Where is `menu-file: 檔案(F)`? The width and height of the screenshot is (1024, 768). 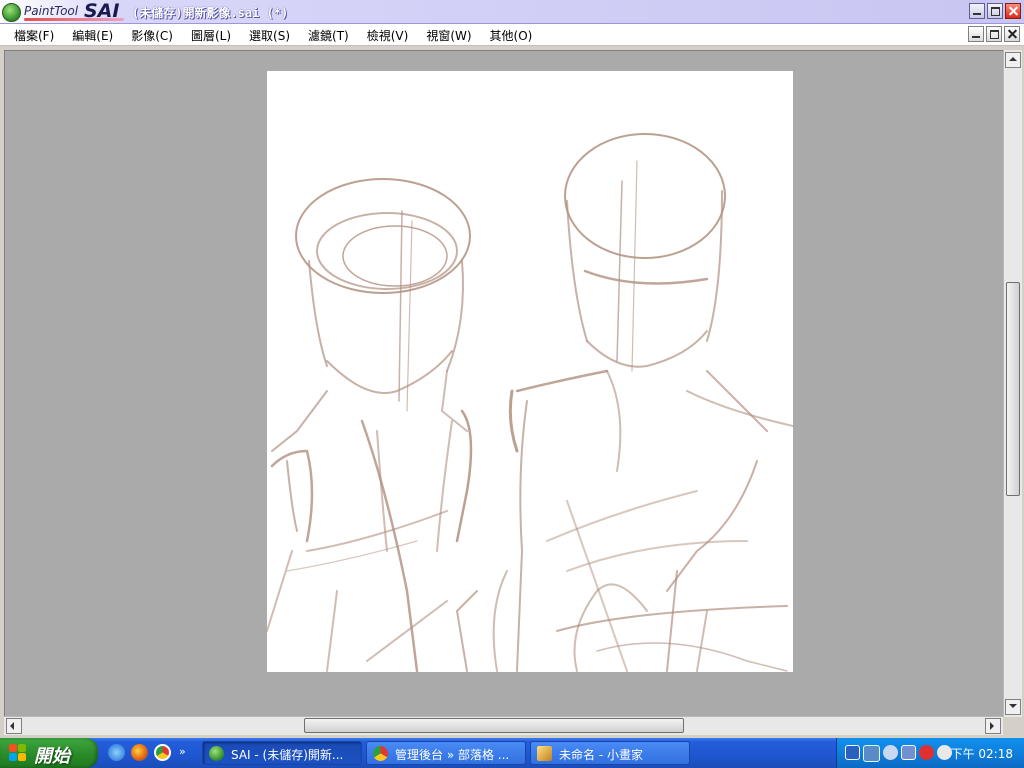
menu-file: 檔案(F) is located at coordinates (35, 34).